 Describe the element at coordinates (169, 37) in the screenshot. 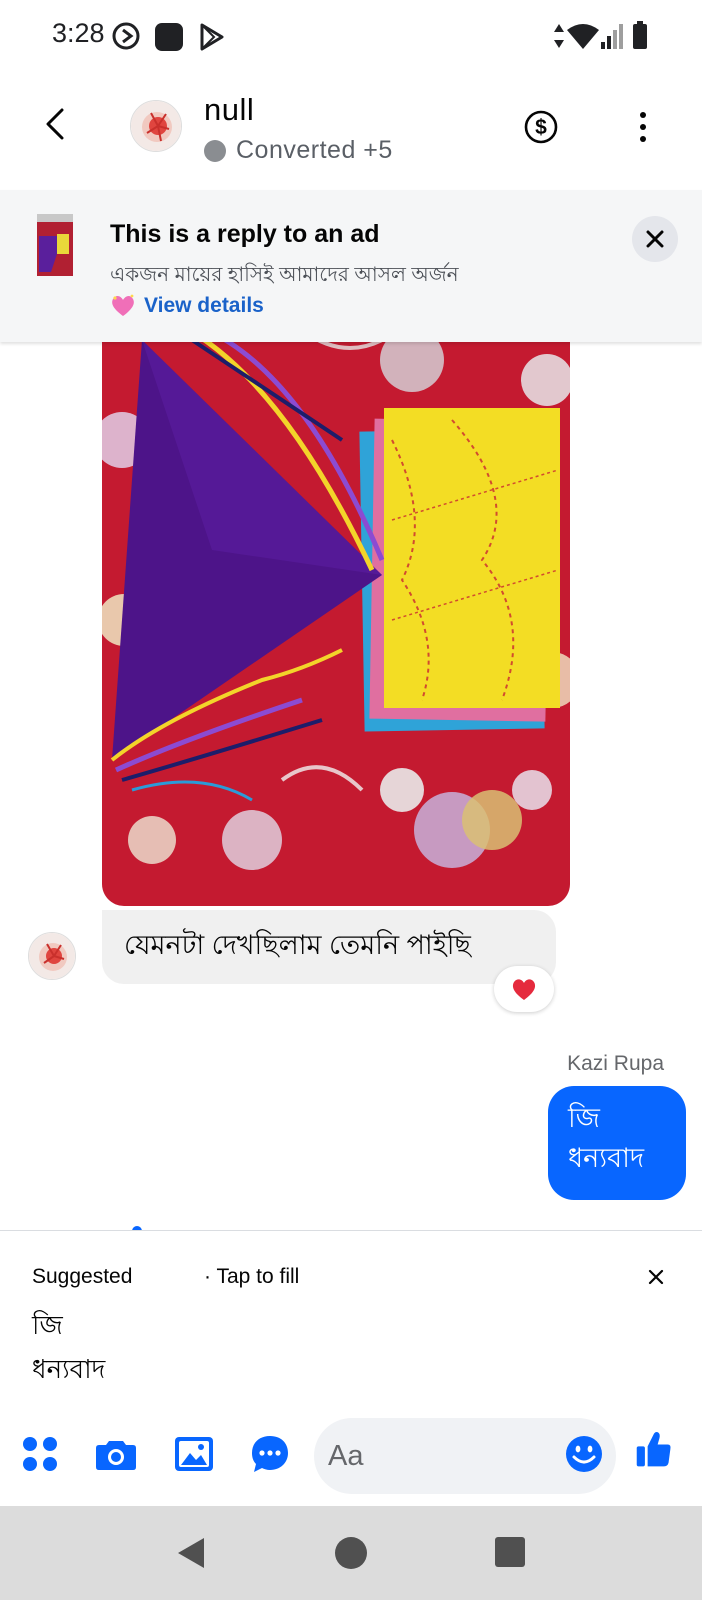

I see `notification-square-icon` at that location.